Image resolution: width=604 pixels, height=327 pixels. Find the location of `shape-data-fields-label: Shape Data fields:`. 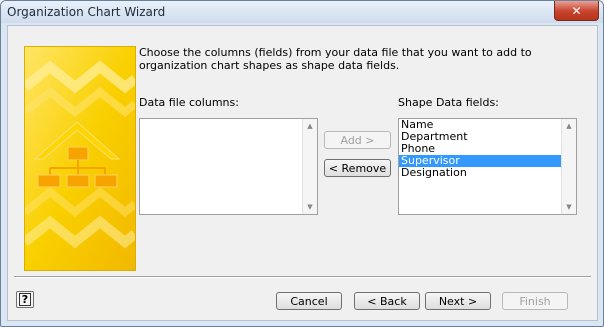

shape-data-fields-label: Shape Data fields: is located at coordinates (448, 102).